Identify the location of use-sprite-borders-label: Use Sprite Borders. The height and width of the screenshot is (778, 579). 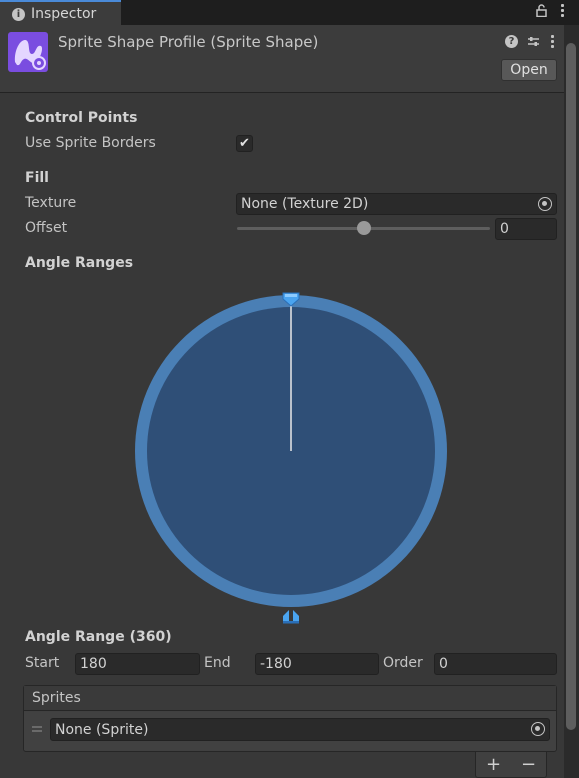
(90, 143).